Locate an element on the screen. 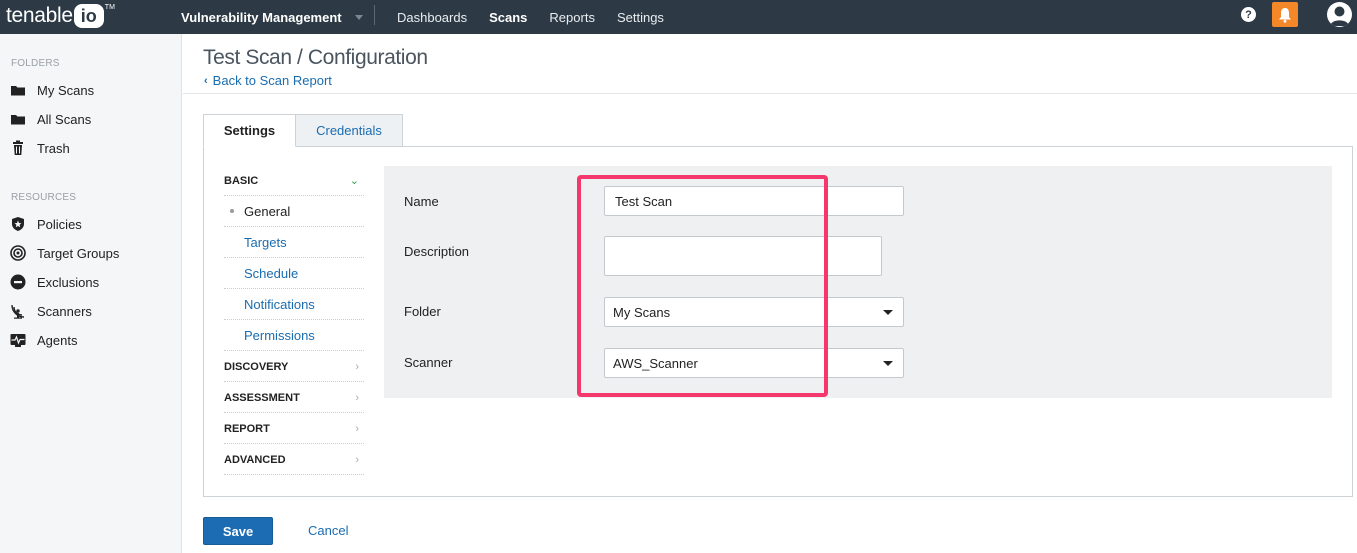 The image size is (1357, 553). name-input-value: Test Scan is located at coordinates (644, 201).